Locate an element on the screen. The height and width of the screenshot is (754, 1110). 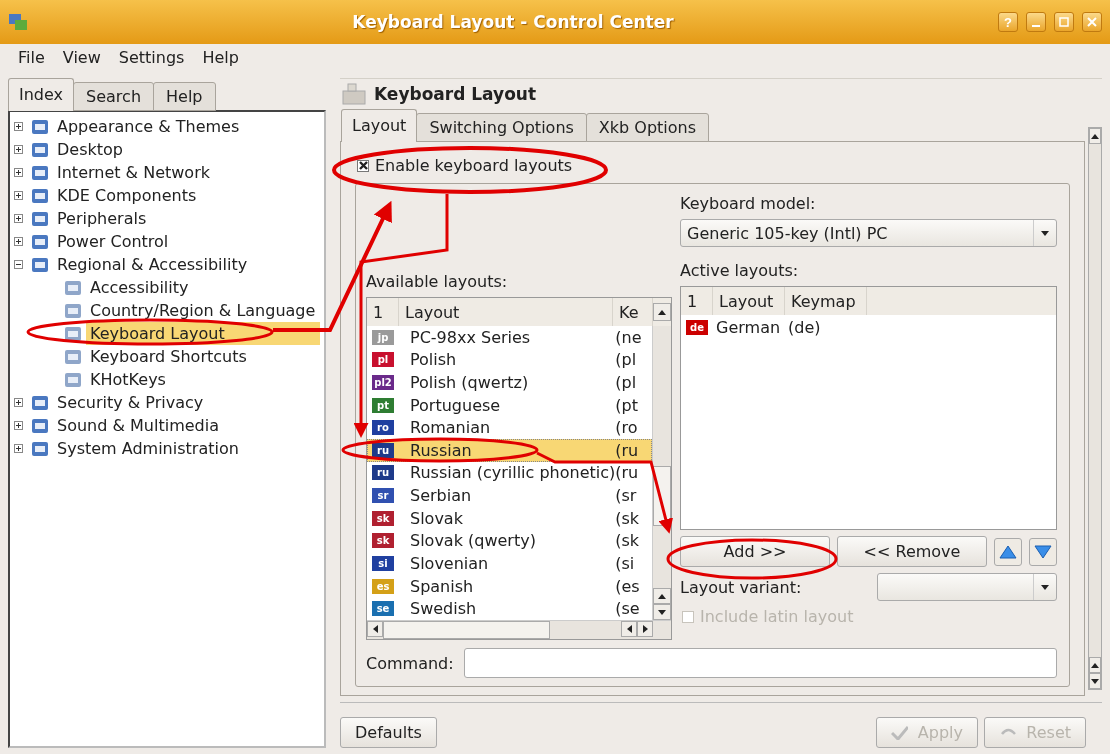
keymap-code: (si is located at coordinates (625, 563).